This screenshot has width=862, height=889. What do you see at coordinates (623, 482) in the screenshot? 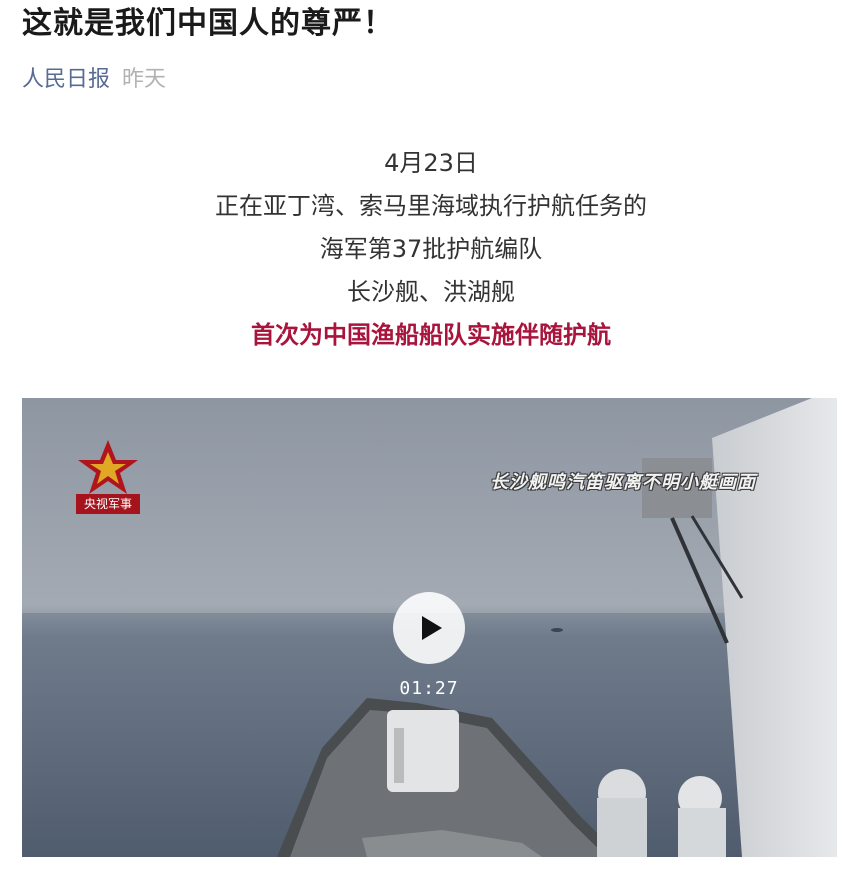
I see `video-caption: 长沙舰鸣汽笛驱离不明小艇画面` at bounding box center [623, 482].